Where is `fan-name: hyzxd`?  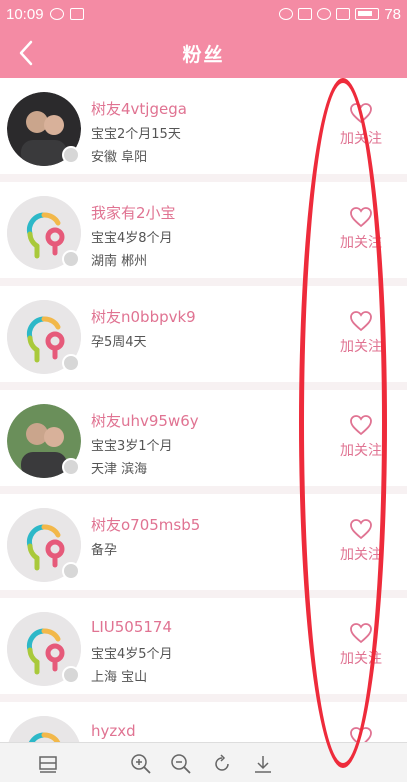 fan-name: hyzxd is located at coordinates (113, 731).